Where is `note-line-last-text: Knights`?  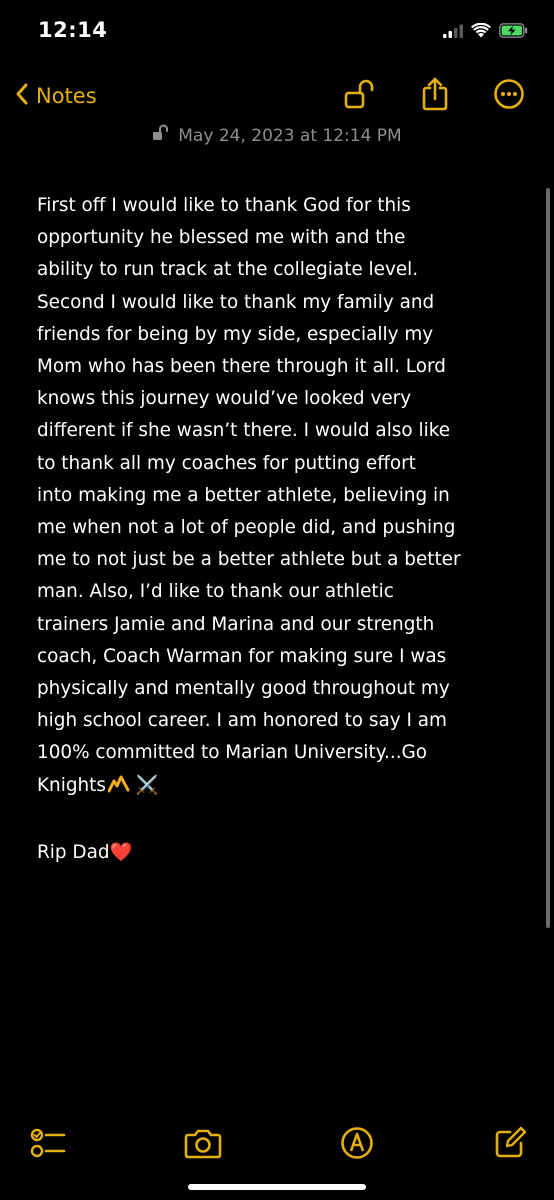
note-line-last-text: Knights is located at coordinates (71, 785).